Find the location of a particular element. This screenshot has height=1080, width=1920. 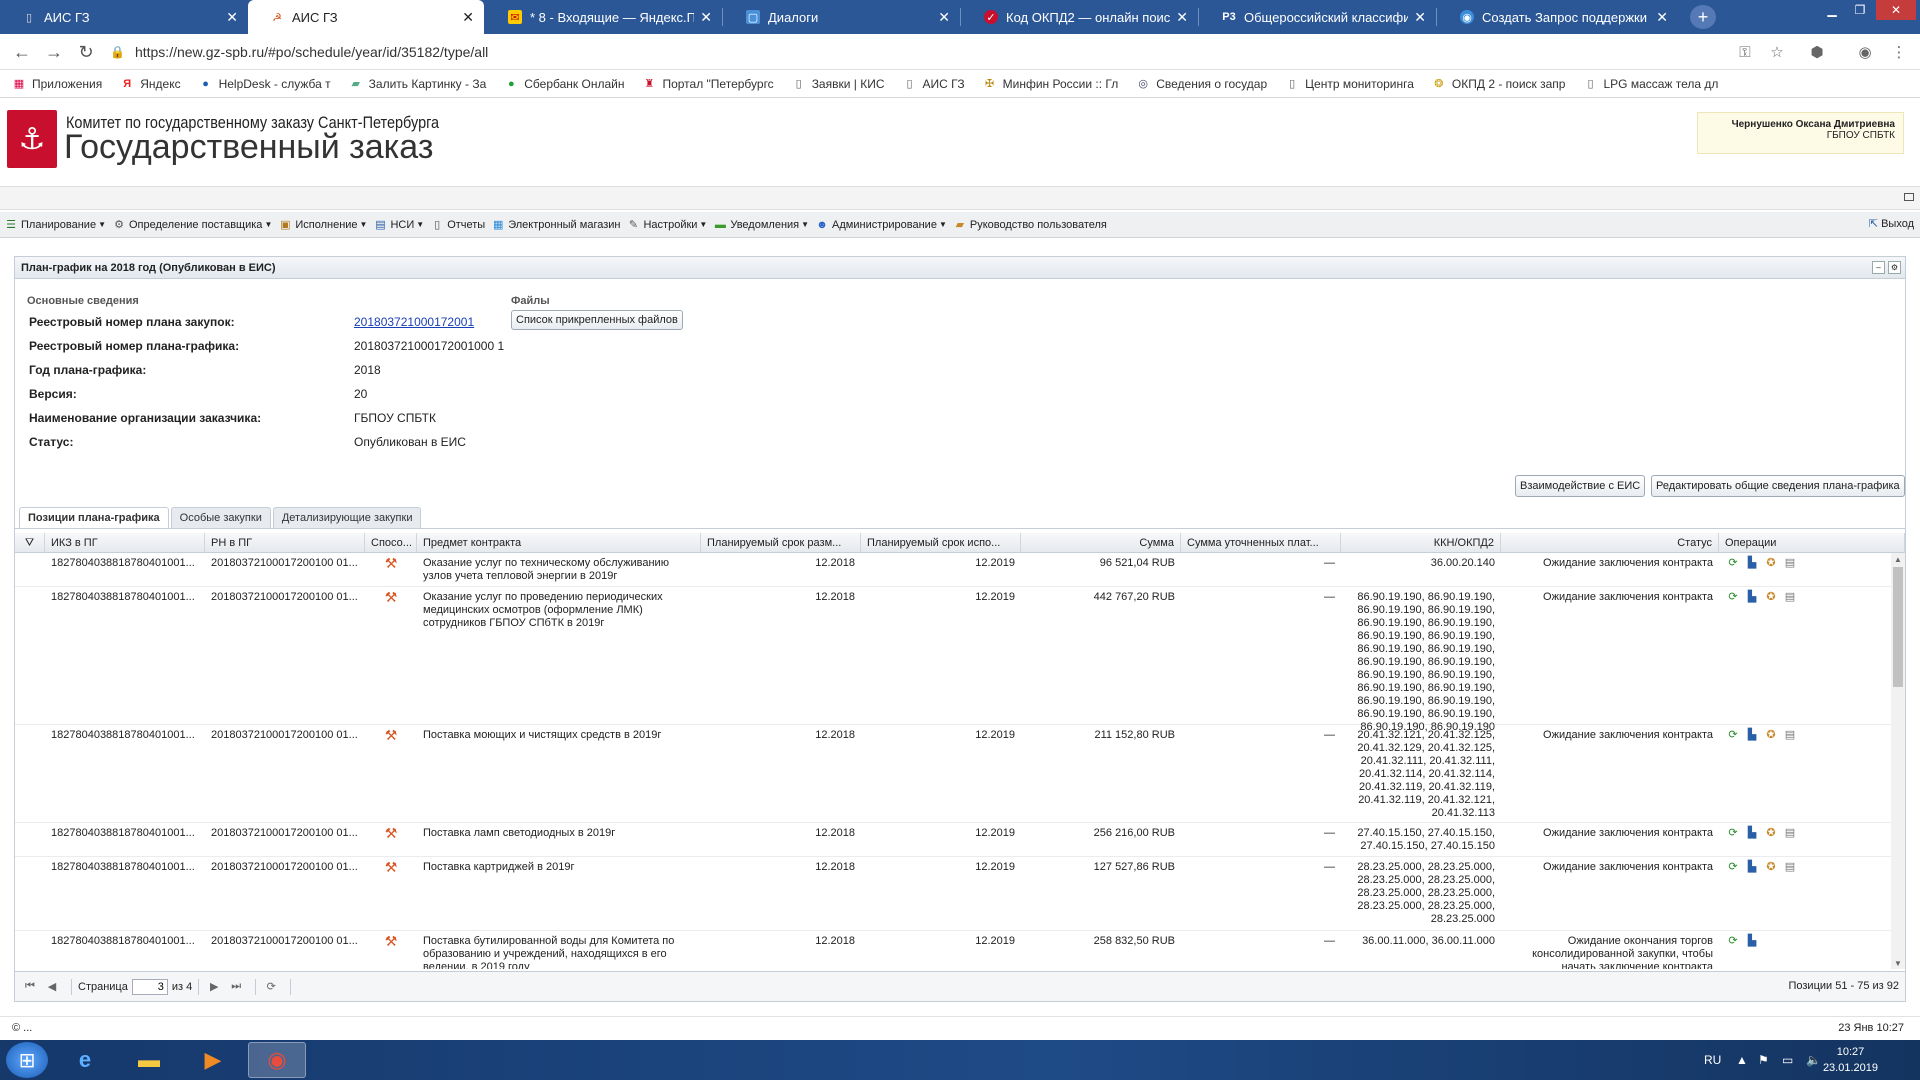

logout-button: ⇱ Выход is located at coordinates (1891, 224).